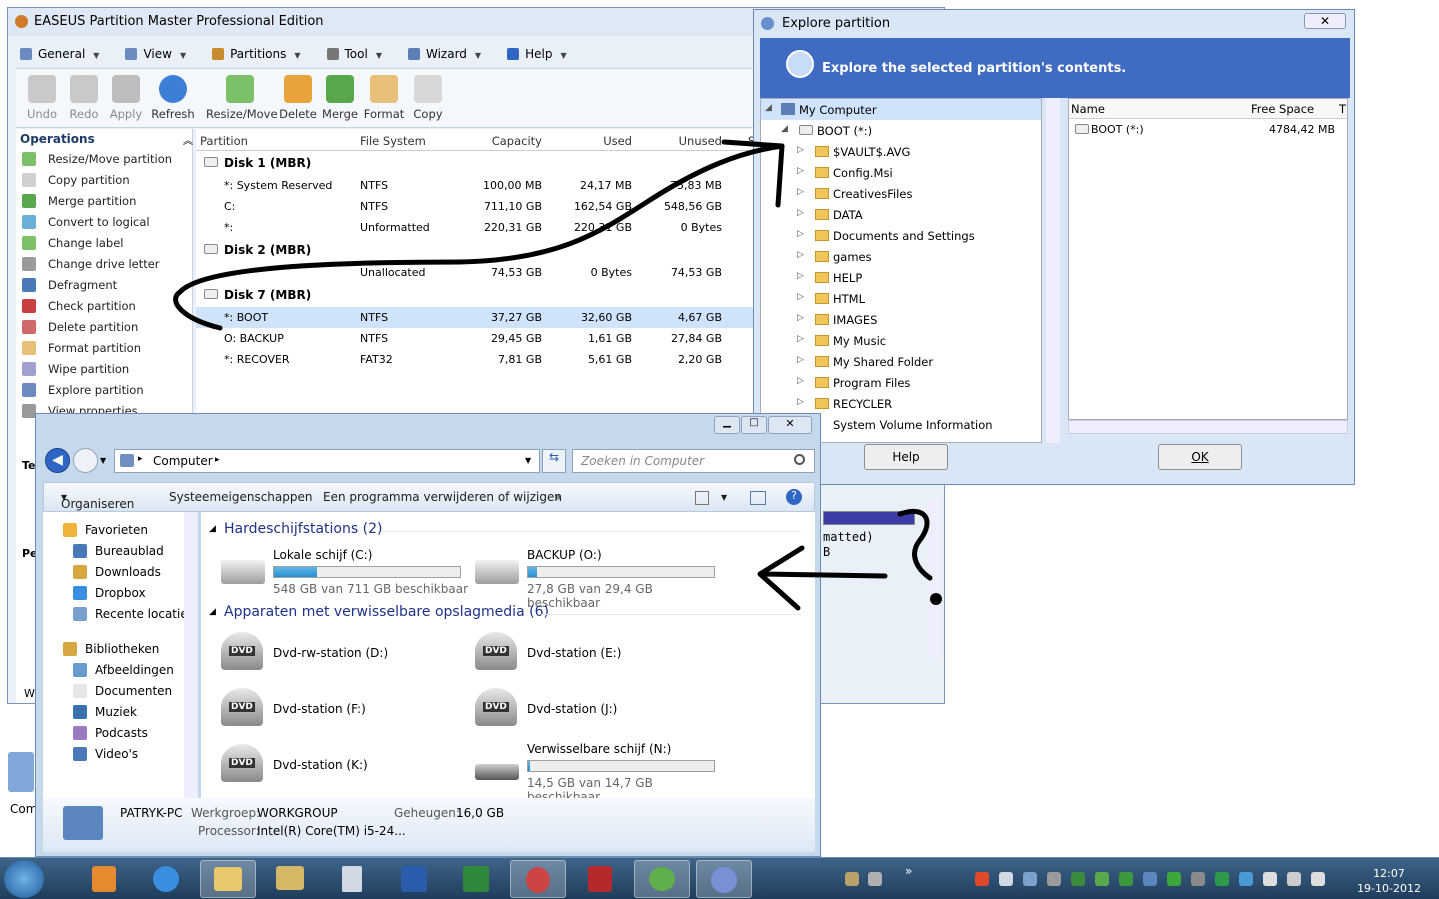  Describe the element at coordinates (1342, 109) in the screenshot. I see `col-type: T` at that location.